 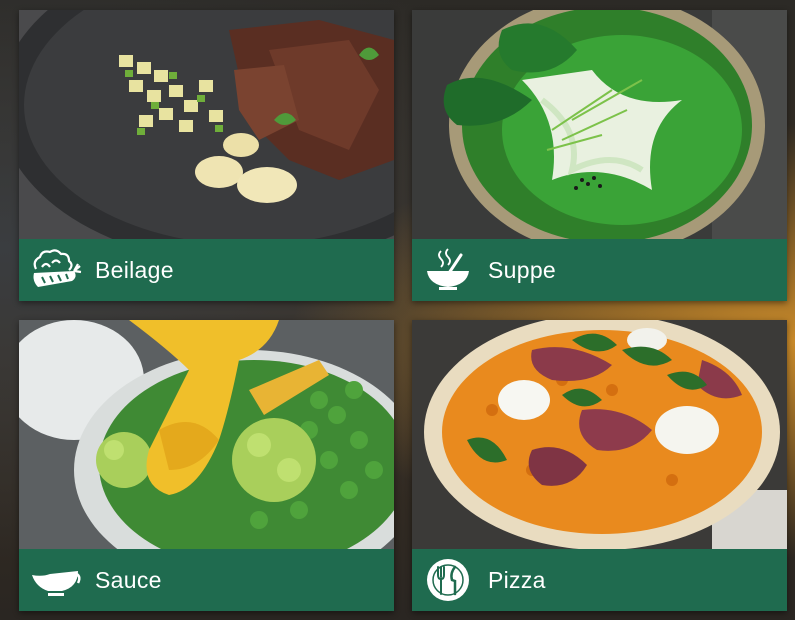 What do you see at coordinates (448, 580) in the screenshot?
I see `plate-cutlery-icon` at bounding box center [448, 580].